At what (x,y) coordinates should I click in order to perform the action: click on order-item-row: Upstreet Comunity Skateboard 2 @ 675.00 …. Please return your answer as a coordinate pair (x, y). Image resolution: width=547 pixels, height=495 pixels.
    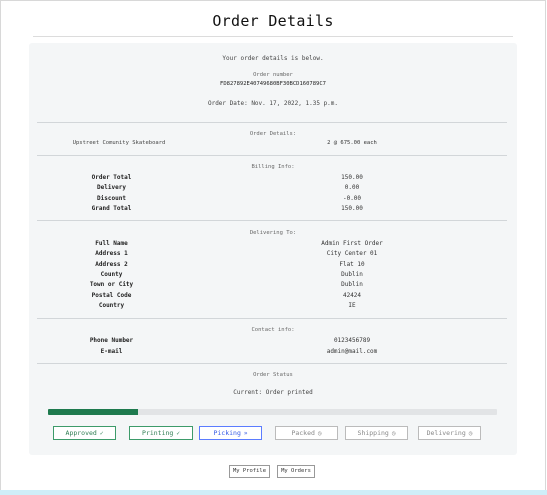
    Looking at the image, I should click on (273, 145).